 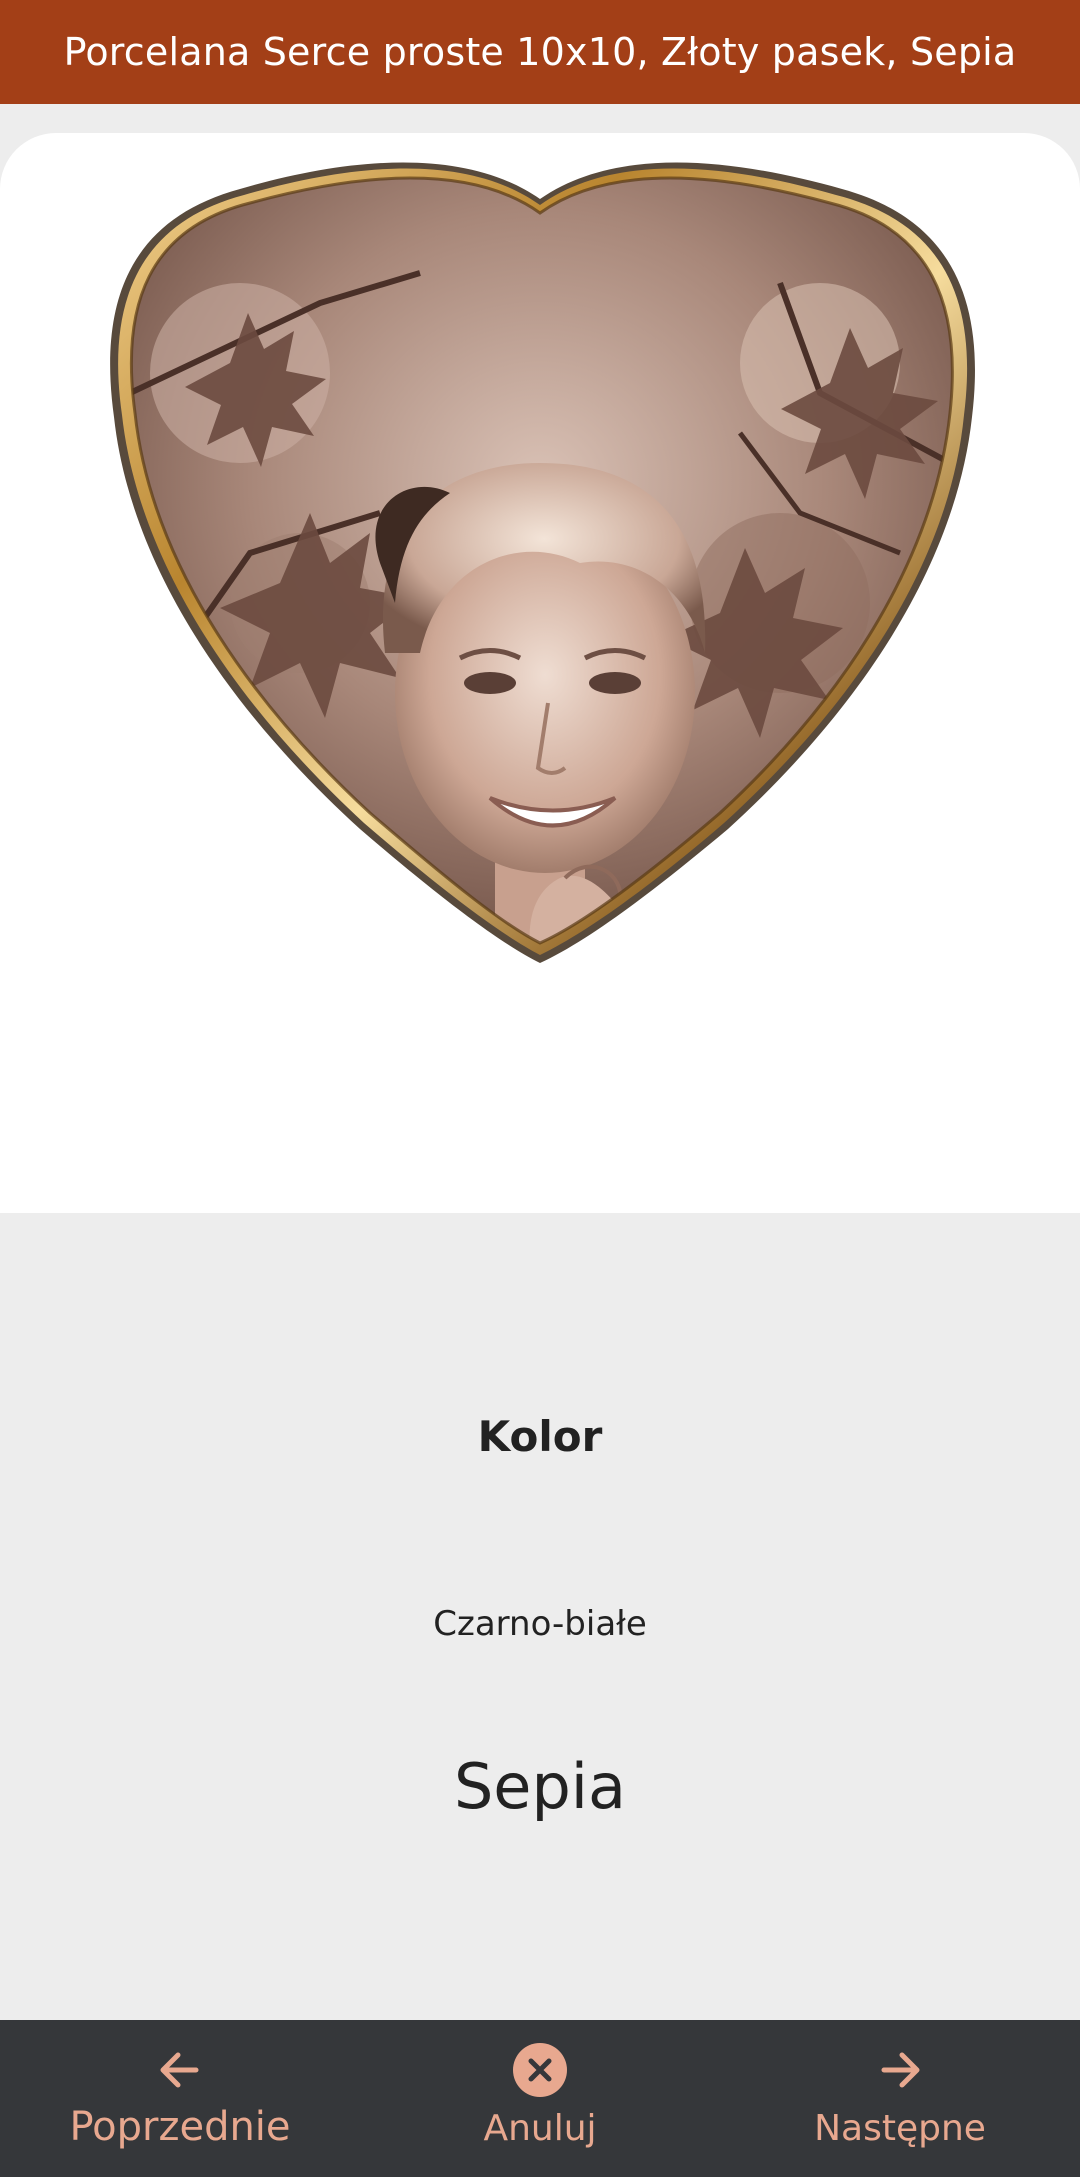 I want to click on arrow-right-icon, so click(x=900, y=2070).